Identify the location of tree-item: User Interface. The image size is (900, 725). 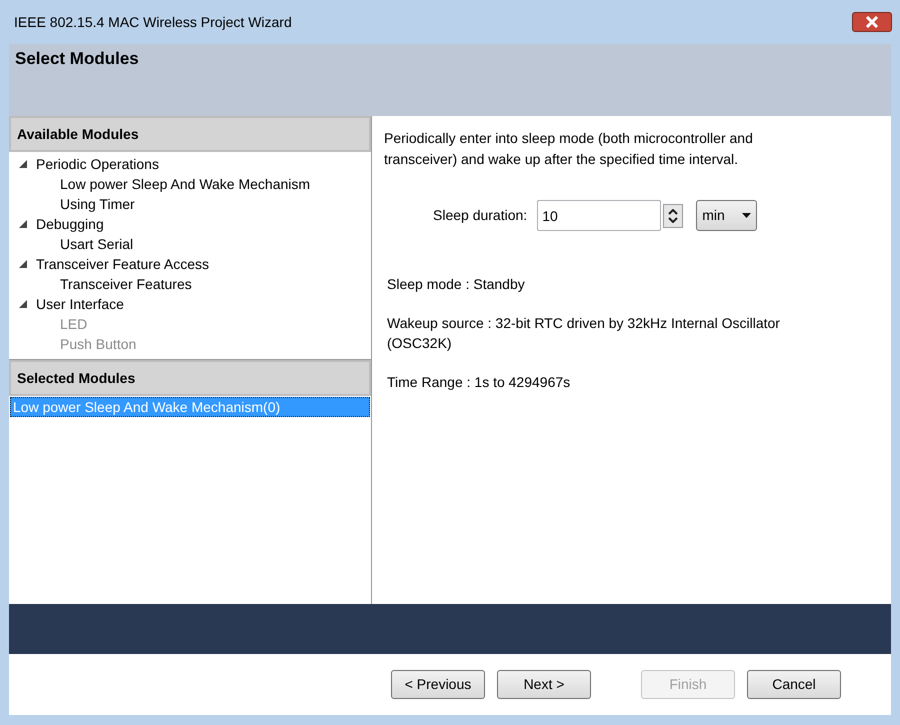
(80, 304).